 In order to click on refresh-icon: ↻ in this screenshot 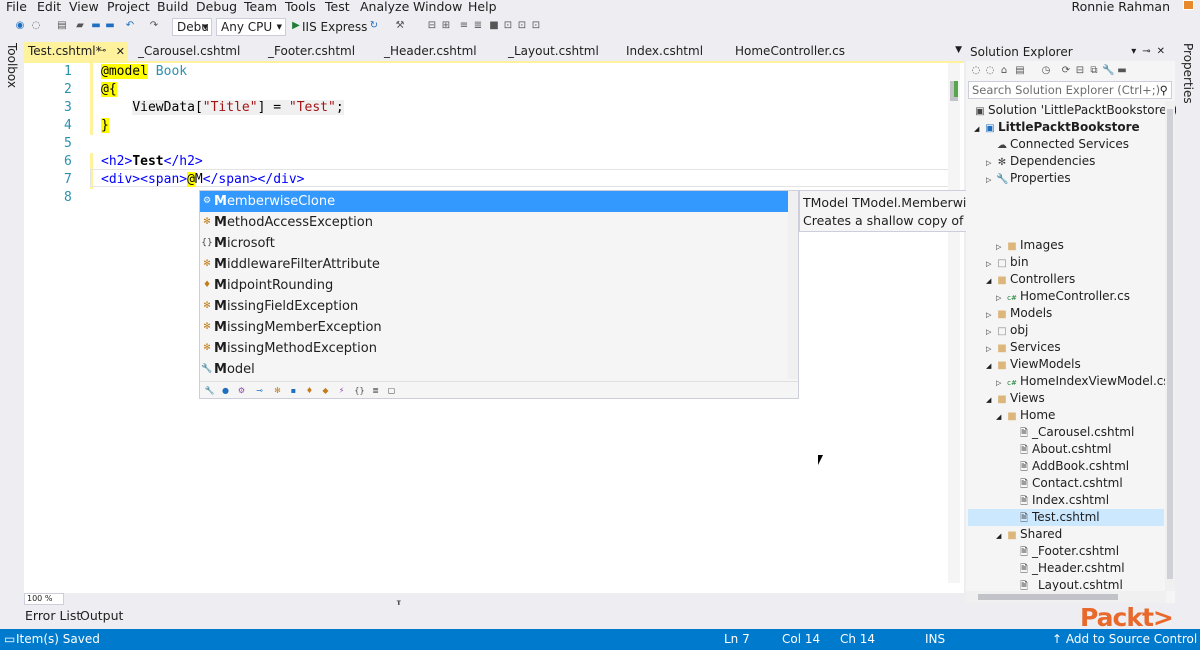, I will do `click(374, 26)`.